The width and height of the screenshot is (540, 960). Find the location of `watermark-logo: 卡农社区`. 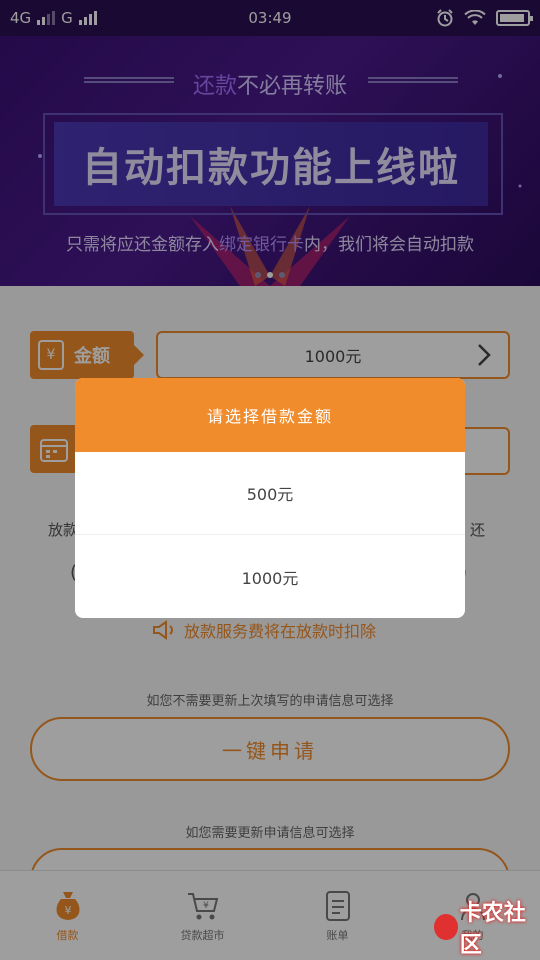

watermark-logo: 卡农社区 is located at coordinates (487, 927).